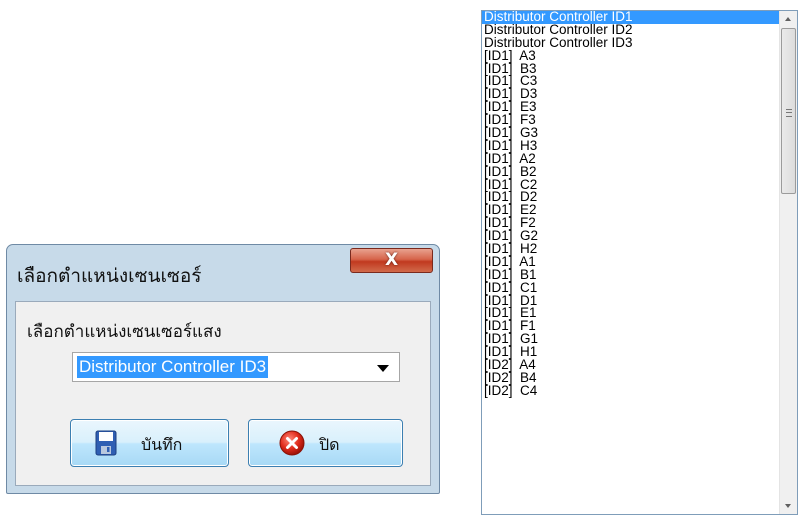 The width and height of the screenshot is (799, 515). What do you see at coordinates (631, 391) in the screenshot?
I see `list-item: [ID2] C4` at bounding box center [631, 391].